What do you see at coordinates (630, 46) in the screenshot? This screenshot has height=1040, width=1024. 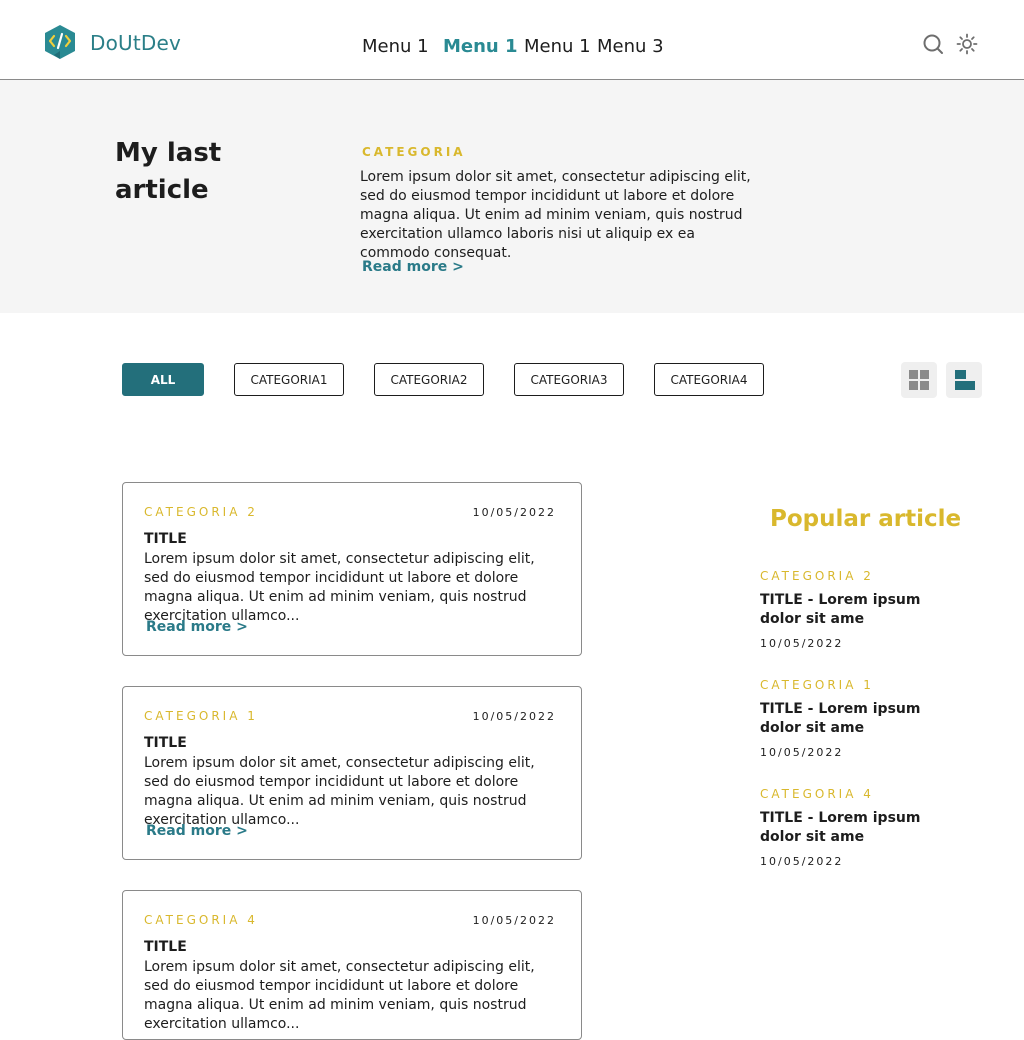 I see `nav-item-menu-3: Menu 3` at bounding box center [630, 46].